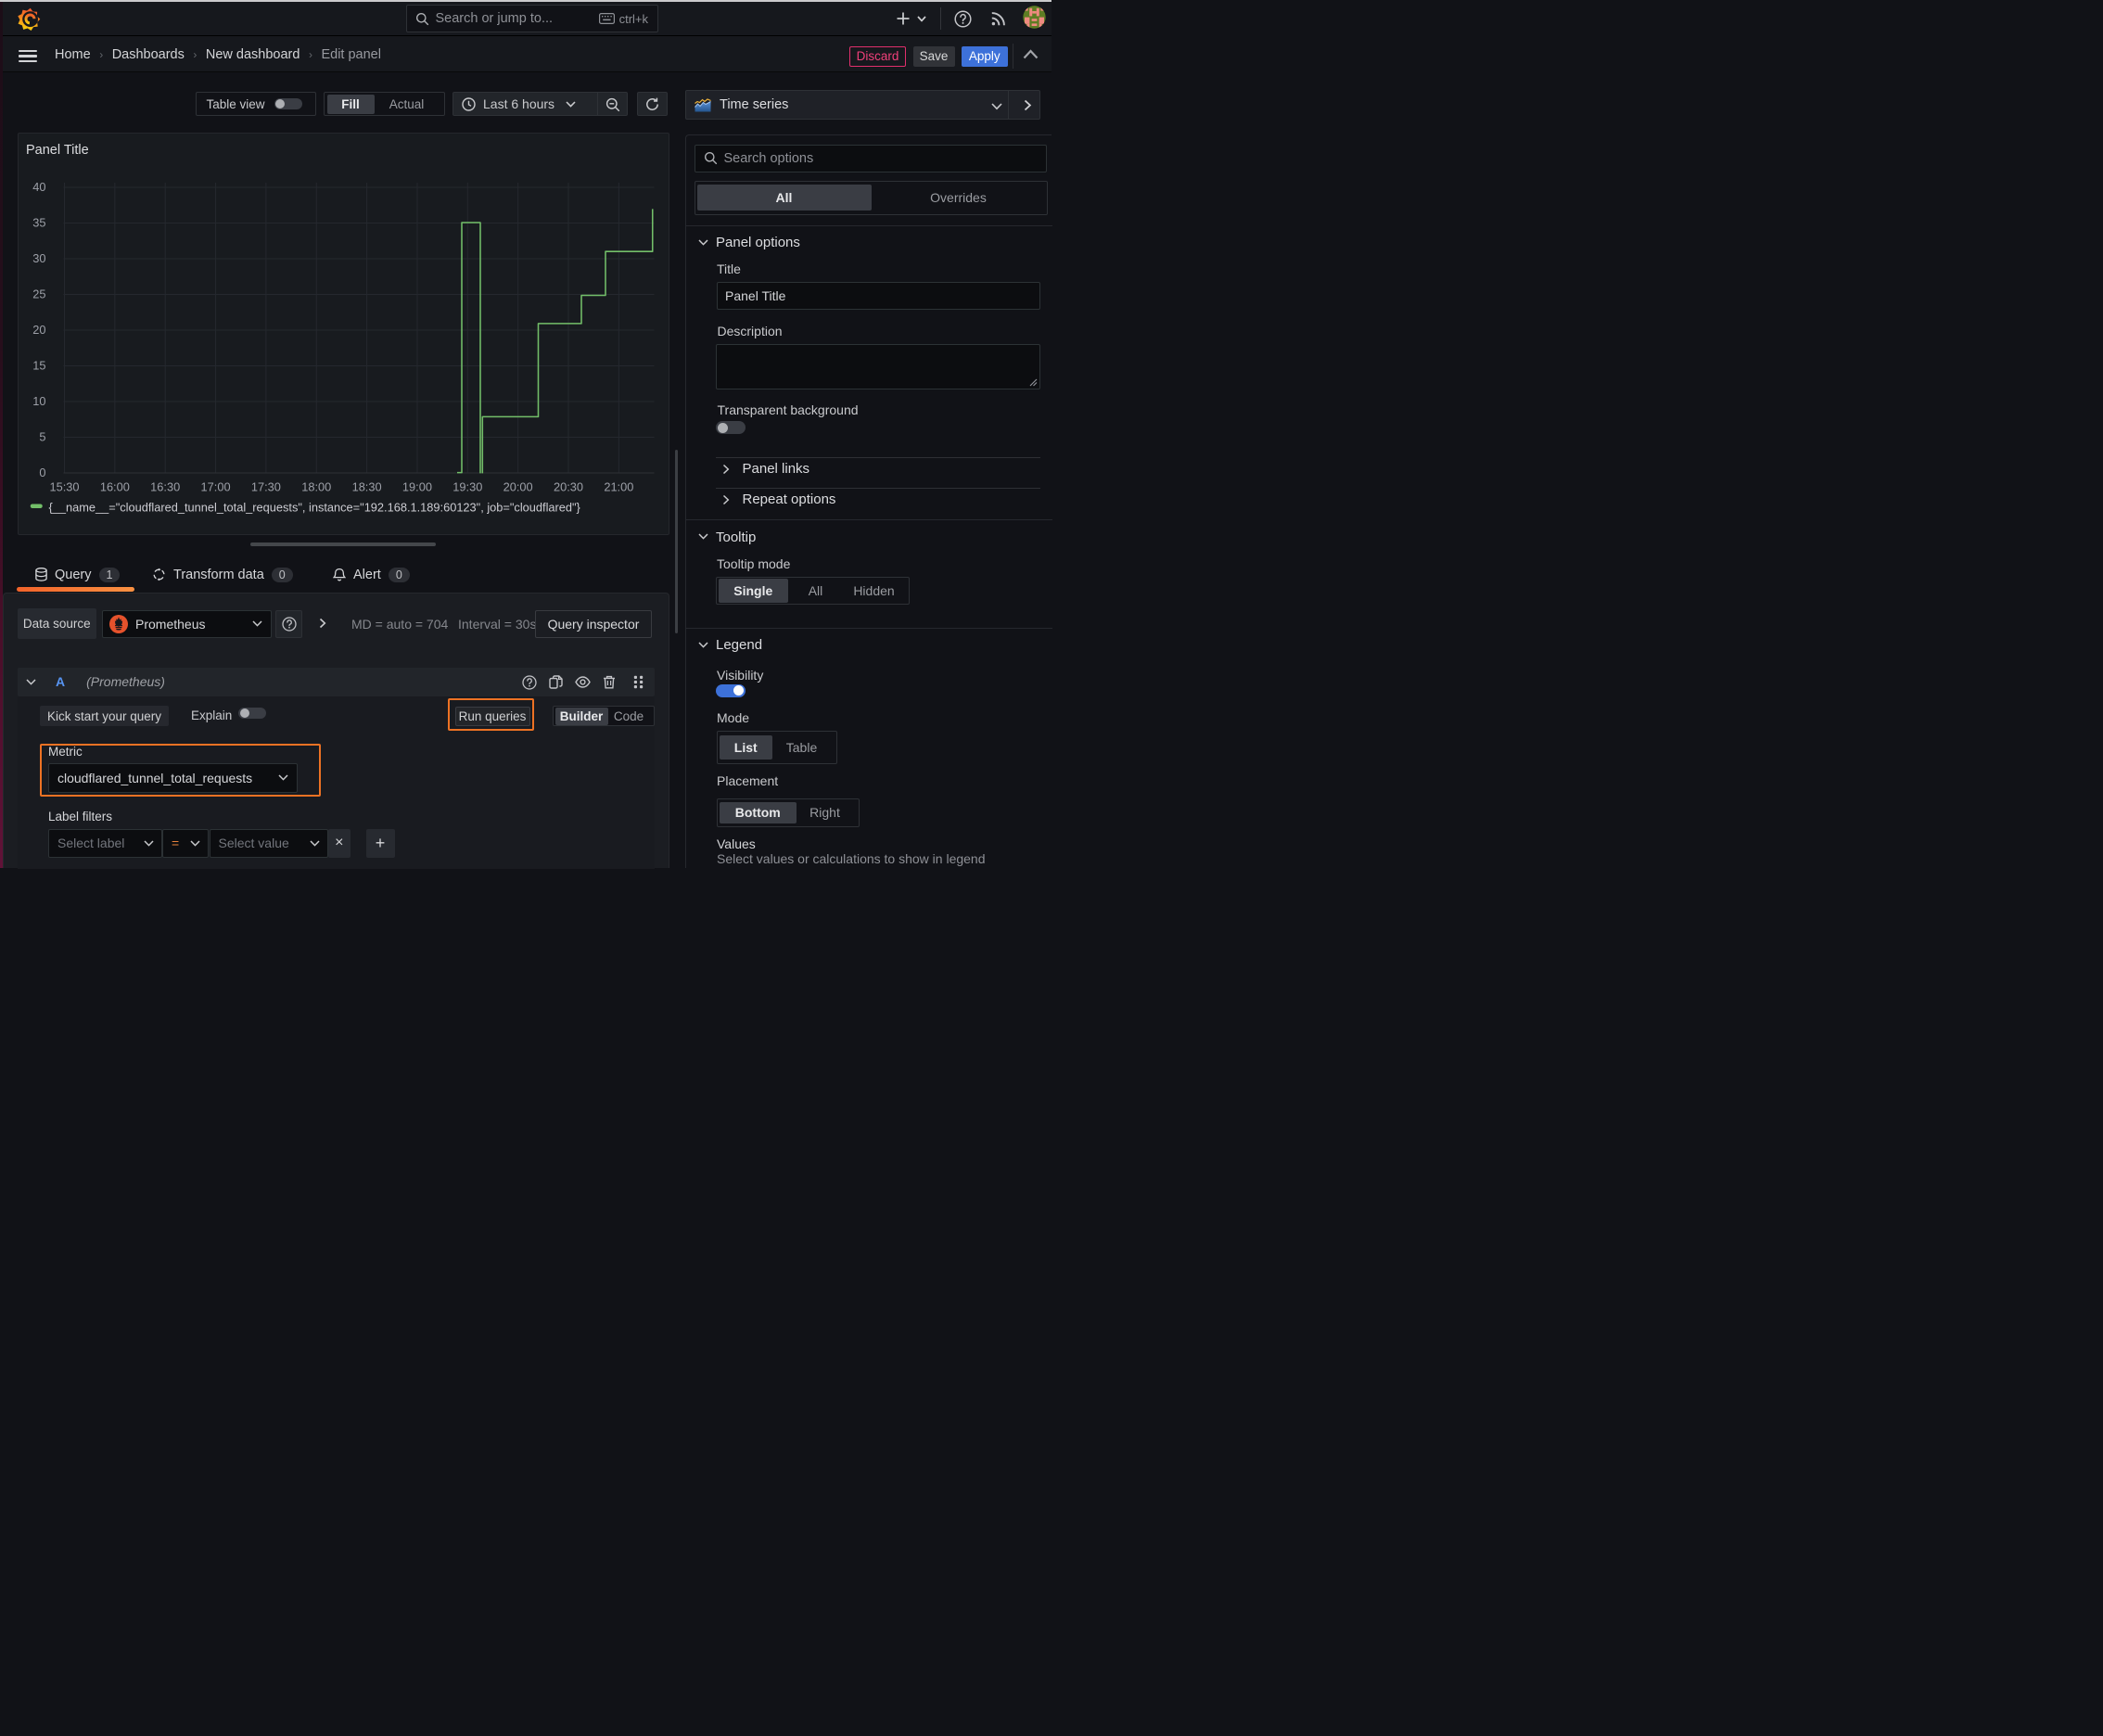  Describe the element at coordinates (38, 293) in the screenshot. I see `svg-text: 25` at that location.